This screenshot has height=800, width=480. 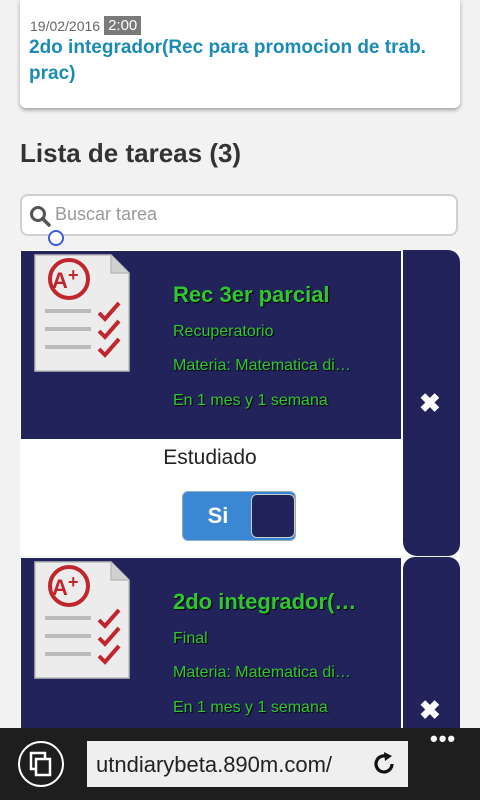 I want to click on task-type: Recuperatorio, so click(x=223, y=331).